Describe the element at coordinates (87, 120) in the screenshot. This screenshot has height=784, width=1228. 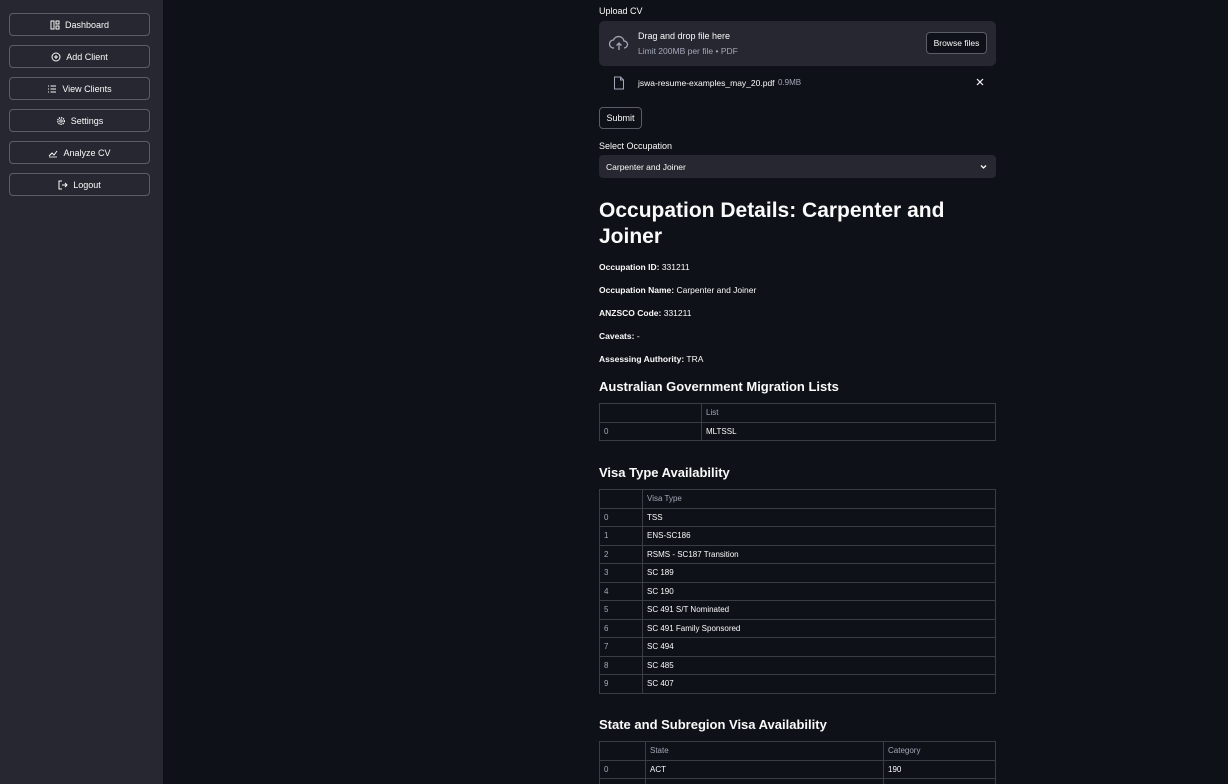
I see `sidebar-item-label: Settings` at that location.